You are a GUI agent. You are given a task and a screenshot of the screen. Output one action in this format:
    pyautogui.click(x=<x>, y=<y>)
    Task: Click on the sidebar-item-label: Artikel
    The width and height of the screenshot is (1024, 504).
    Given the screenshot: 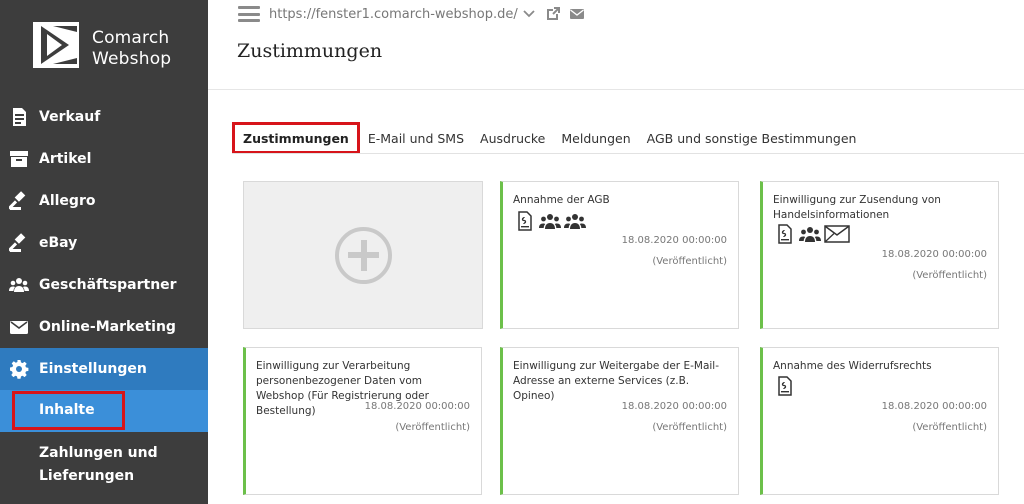 What is the action you would take?
    pyautogui.click(x=65, y=159)
    